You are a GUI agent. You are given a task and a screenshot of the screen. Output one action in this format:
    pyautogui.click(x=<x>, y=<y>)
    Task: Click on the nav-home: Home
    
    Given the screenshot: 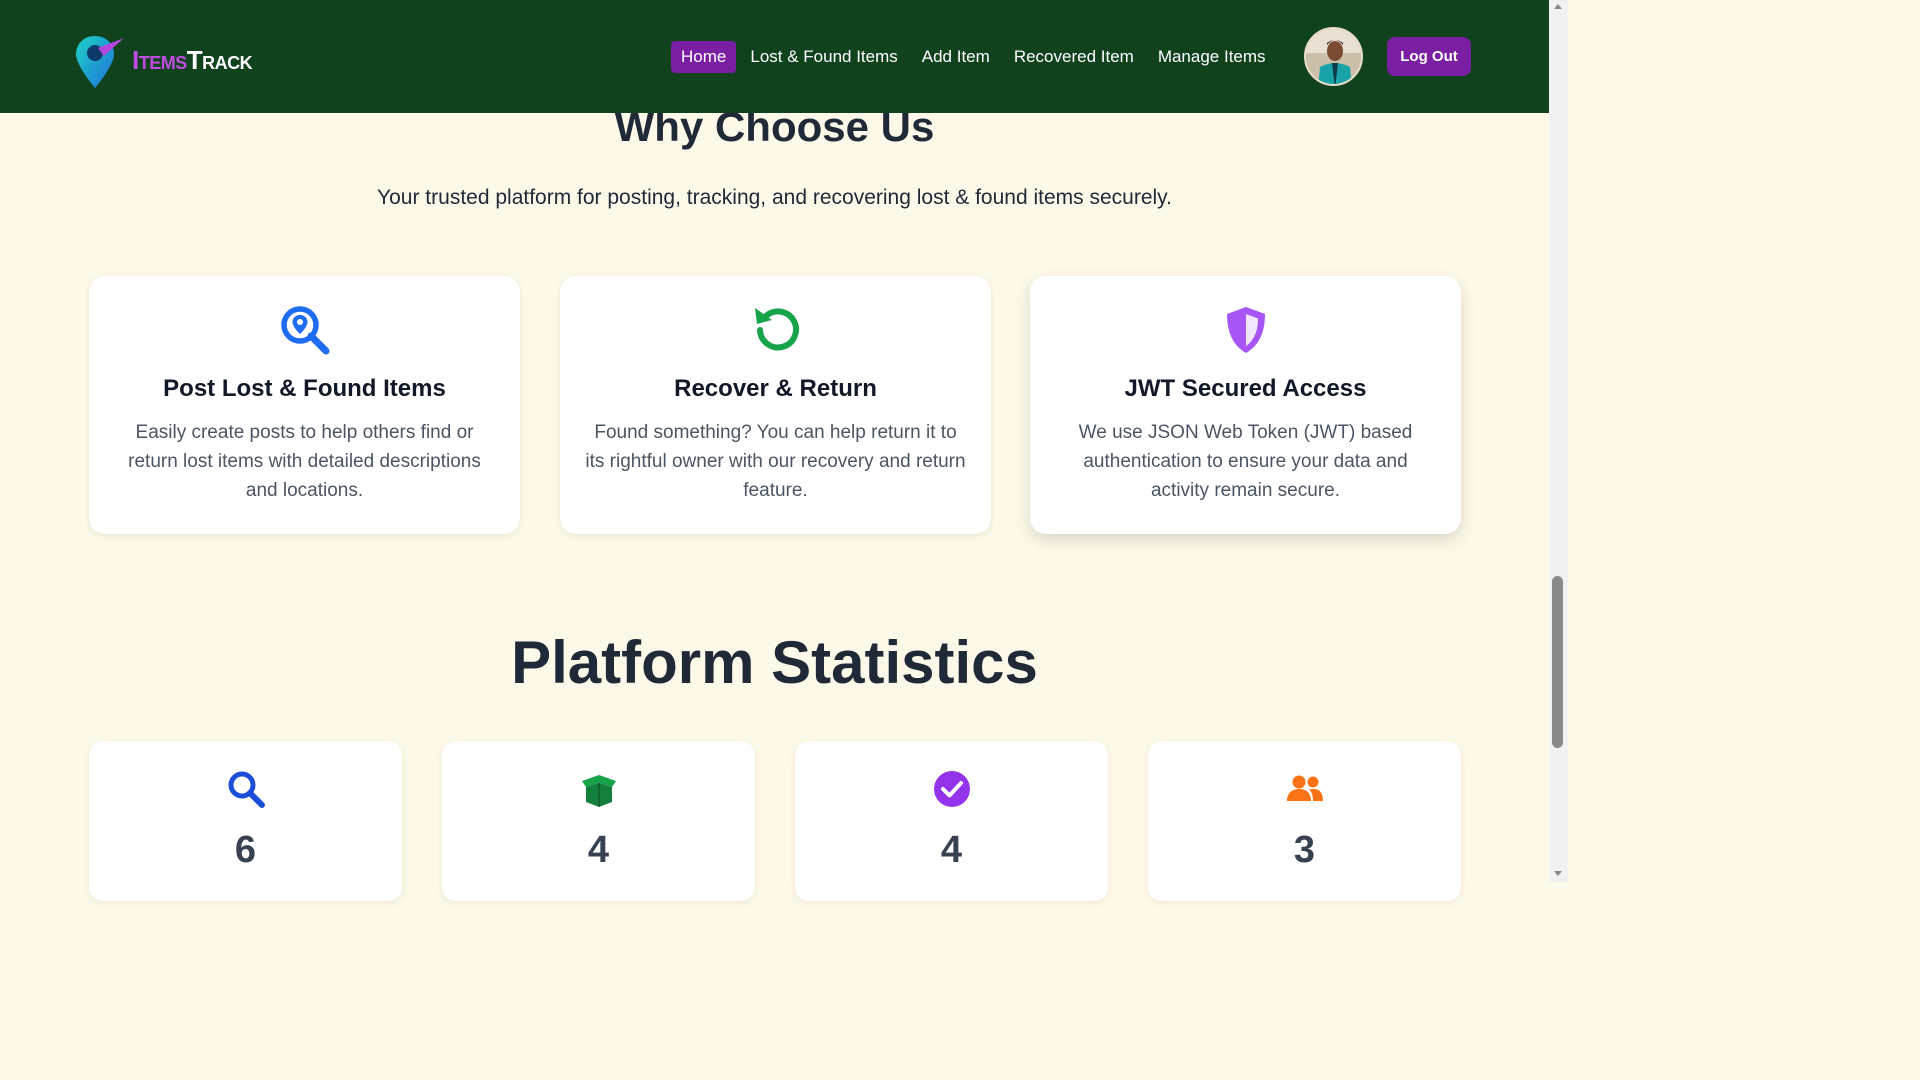 What is the action you would take?
    pyautogui.click(x=704, y=57)
    